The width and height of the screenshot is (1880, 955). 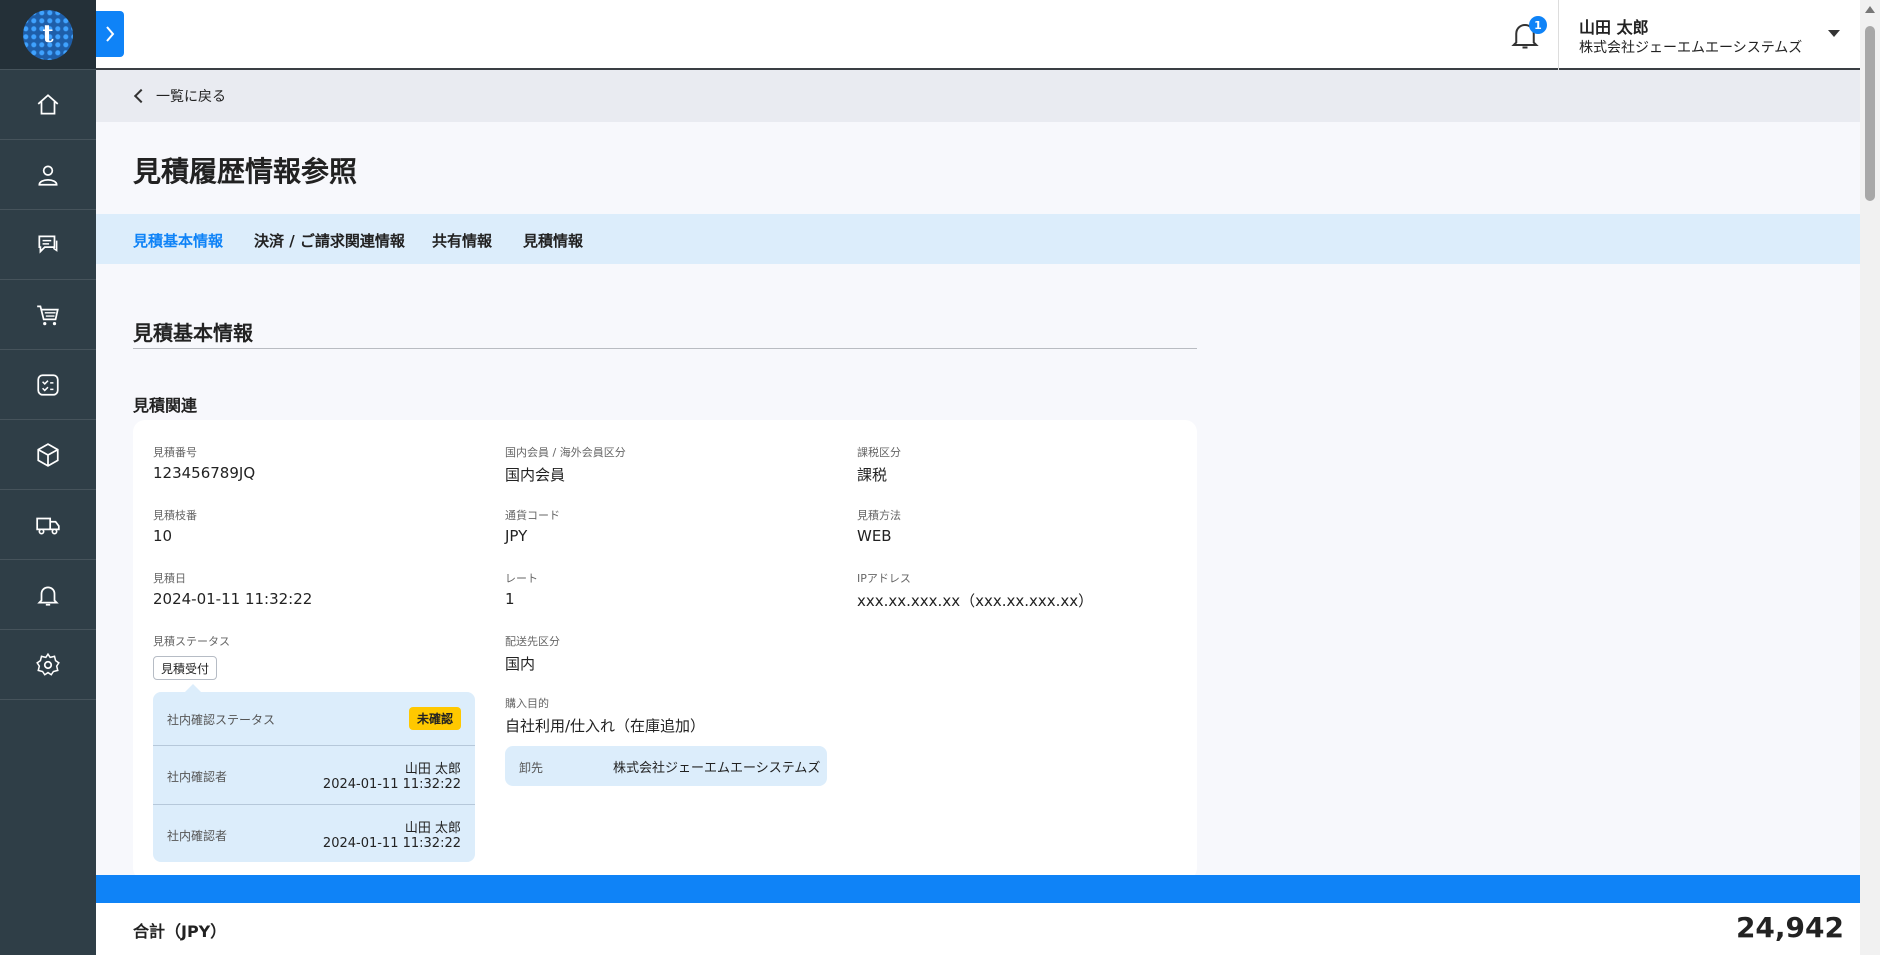 What do you see at coordinates (1870, 113) in the screenshot?
I see `scrollbar-thumb` at bounding box center [1870, 113].